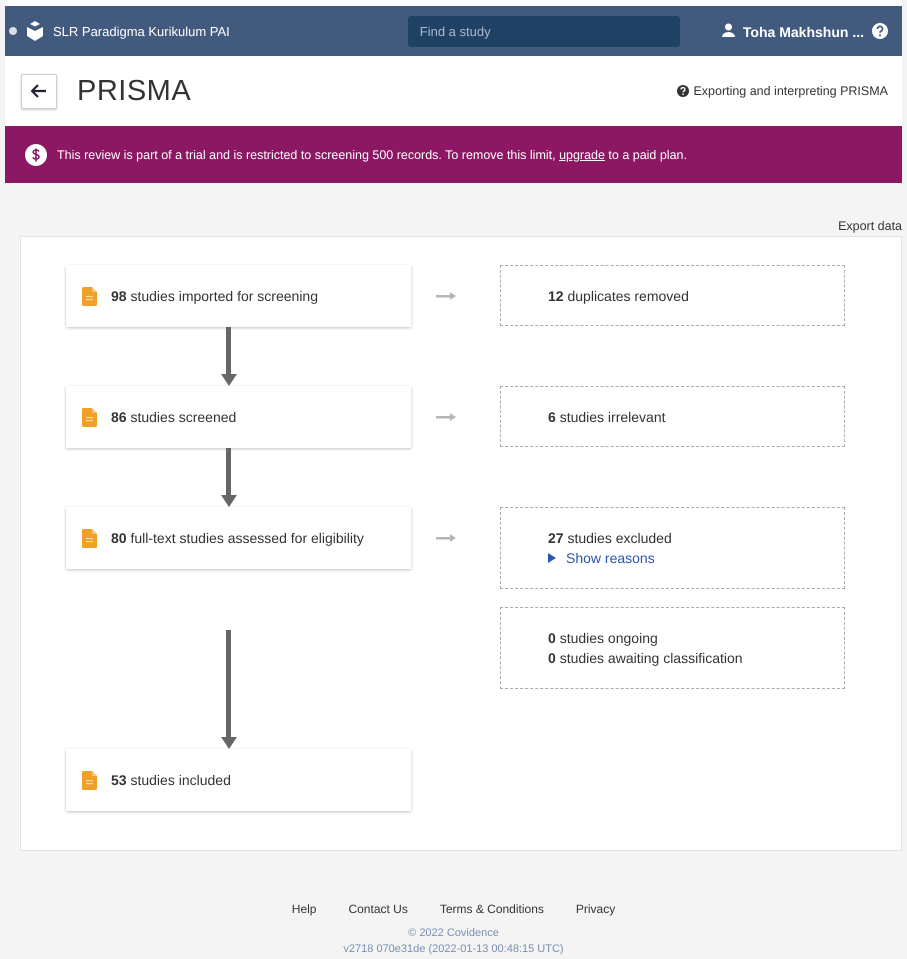 The width and height of the screenshot is (907, 959). I want to click on footer-link: Privacy, so click(596, 909).